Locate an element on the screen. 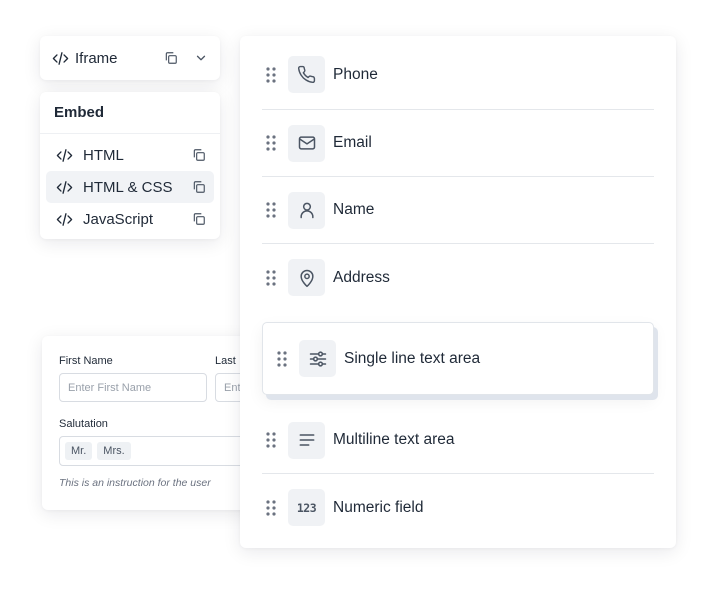  iframe-label: Iframe is located at coordinates (96, 58).